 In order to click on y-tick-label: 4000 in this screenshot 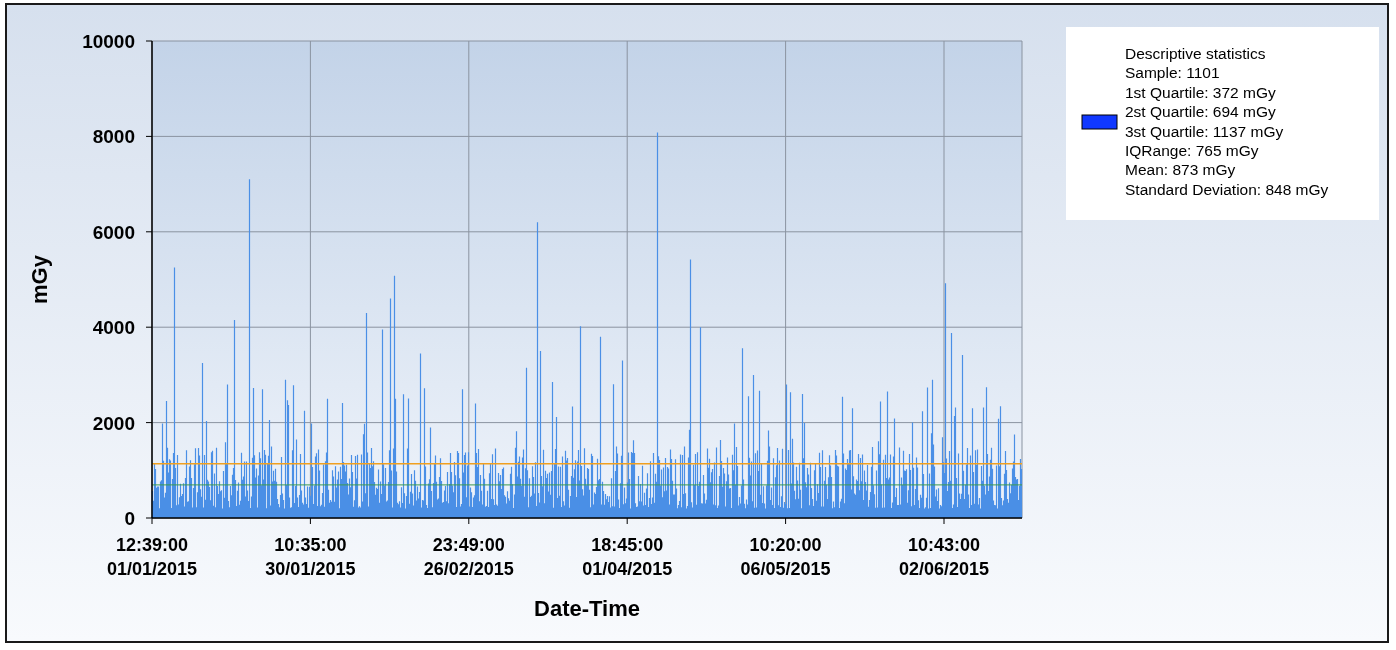, I will do `click(113, 328)`.